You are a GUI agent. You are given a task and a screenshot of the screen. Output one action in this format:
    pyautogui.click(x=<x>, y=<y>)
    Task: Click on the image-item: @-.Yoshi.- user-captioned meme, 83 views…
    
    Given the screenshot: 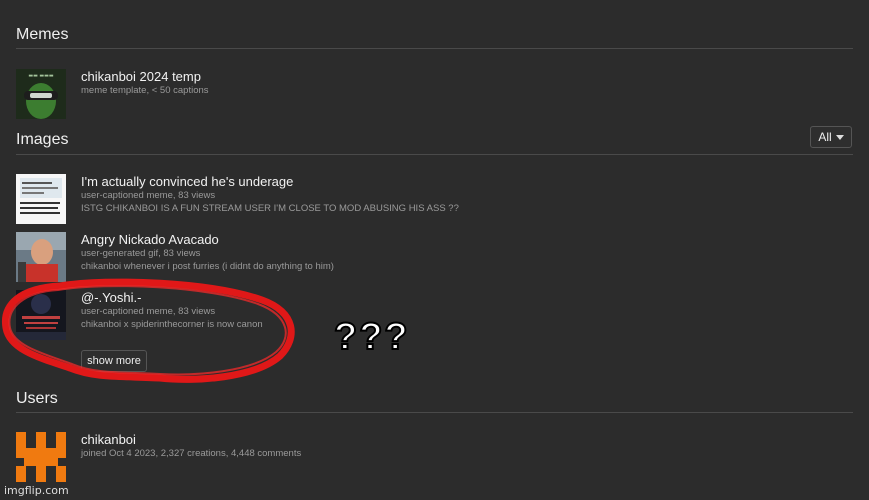 What is the action you would take?
    pyautogui.click(x=139, y=315)
    